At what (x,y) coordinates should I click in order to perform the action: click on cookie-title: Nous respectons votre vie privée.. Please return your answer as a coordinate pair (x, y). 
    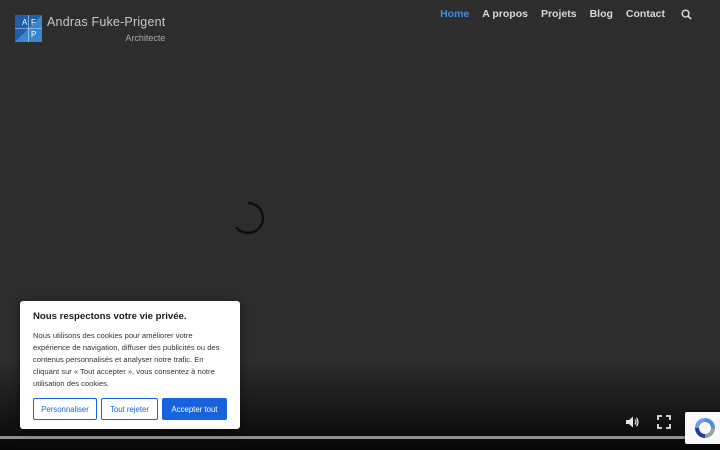
    Looking at the image, I should click on (110, 316).